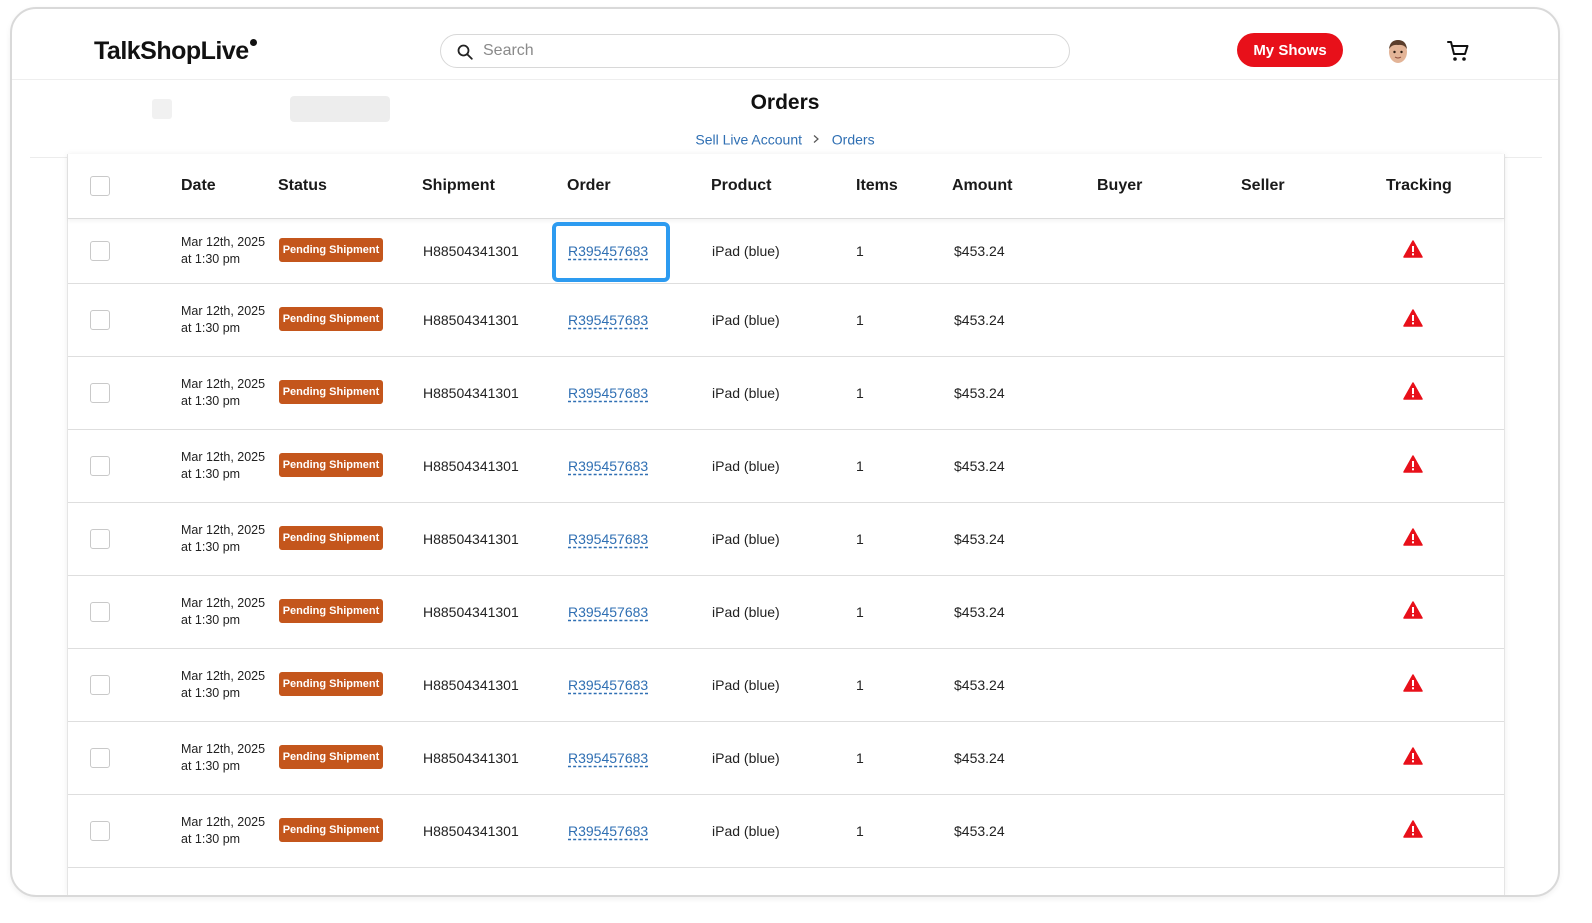  I want to click on column-header-shipment: Shipment, so click(458, 186).